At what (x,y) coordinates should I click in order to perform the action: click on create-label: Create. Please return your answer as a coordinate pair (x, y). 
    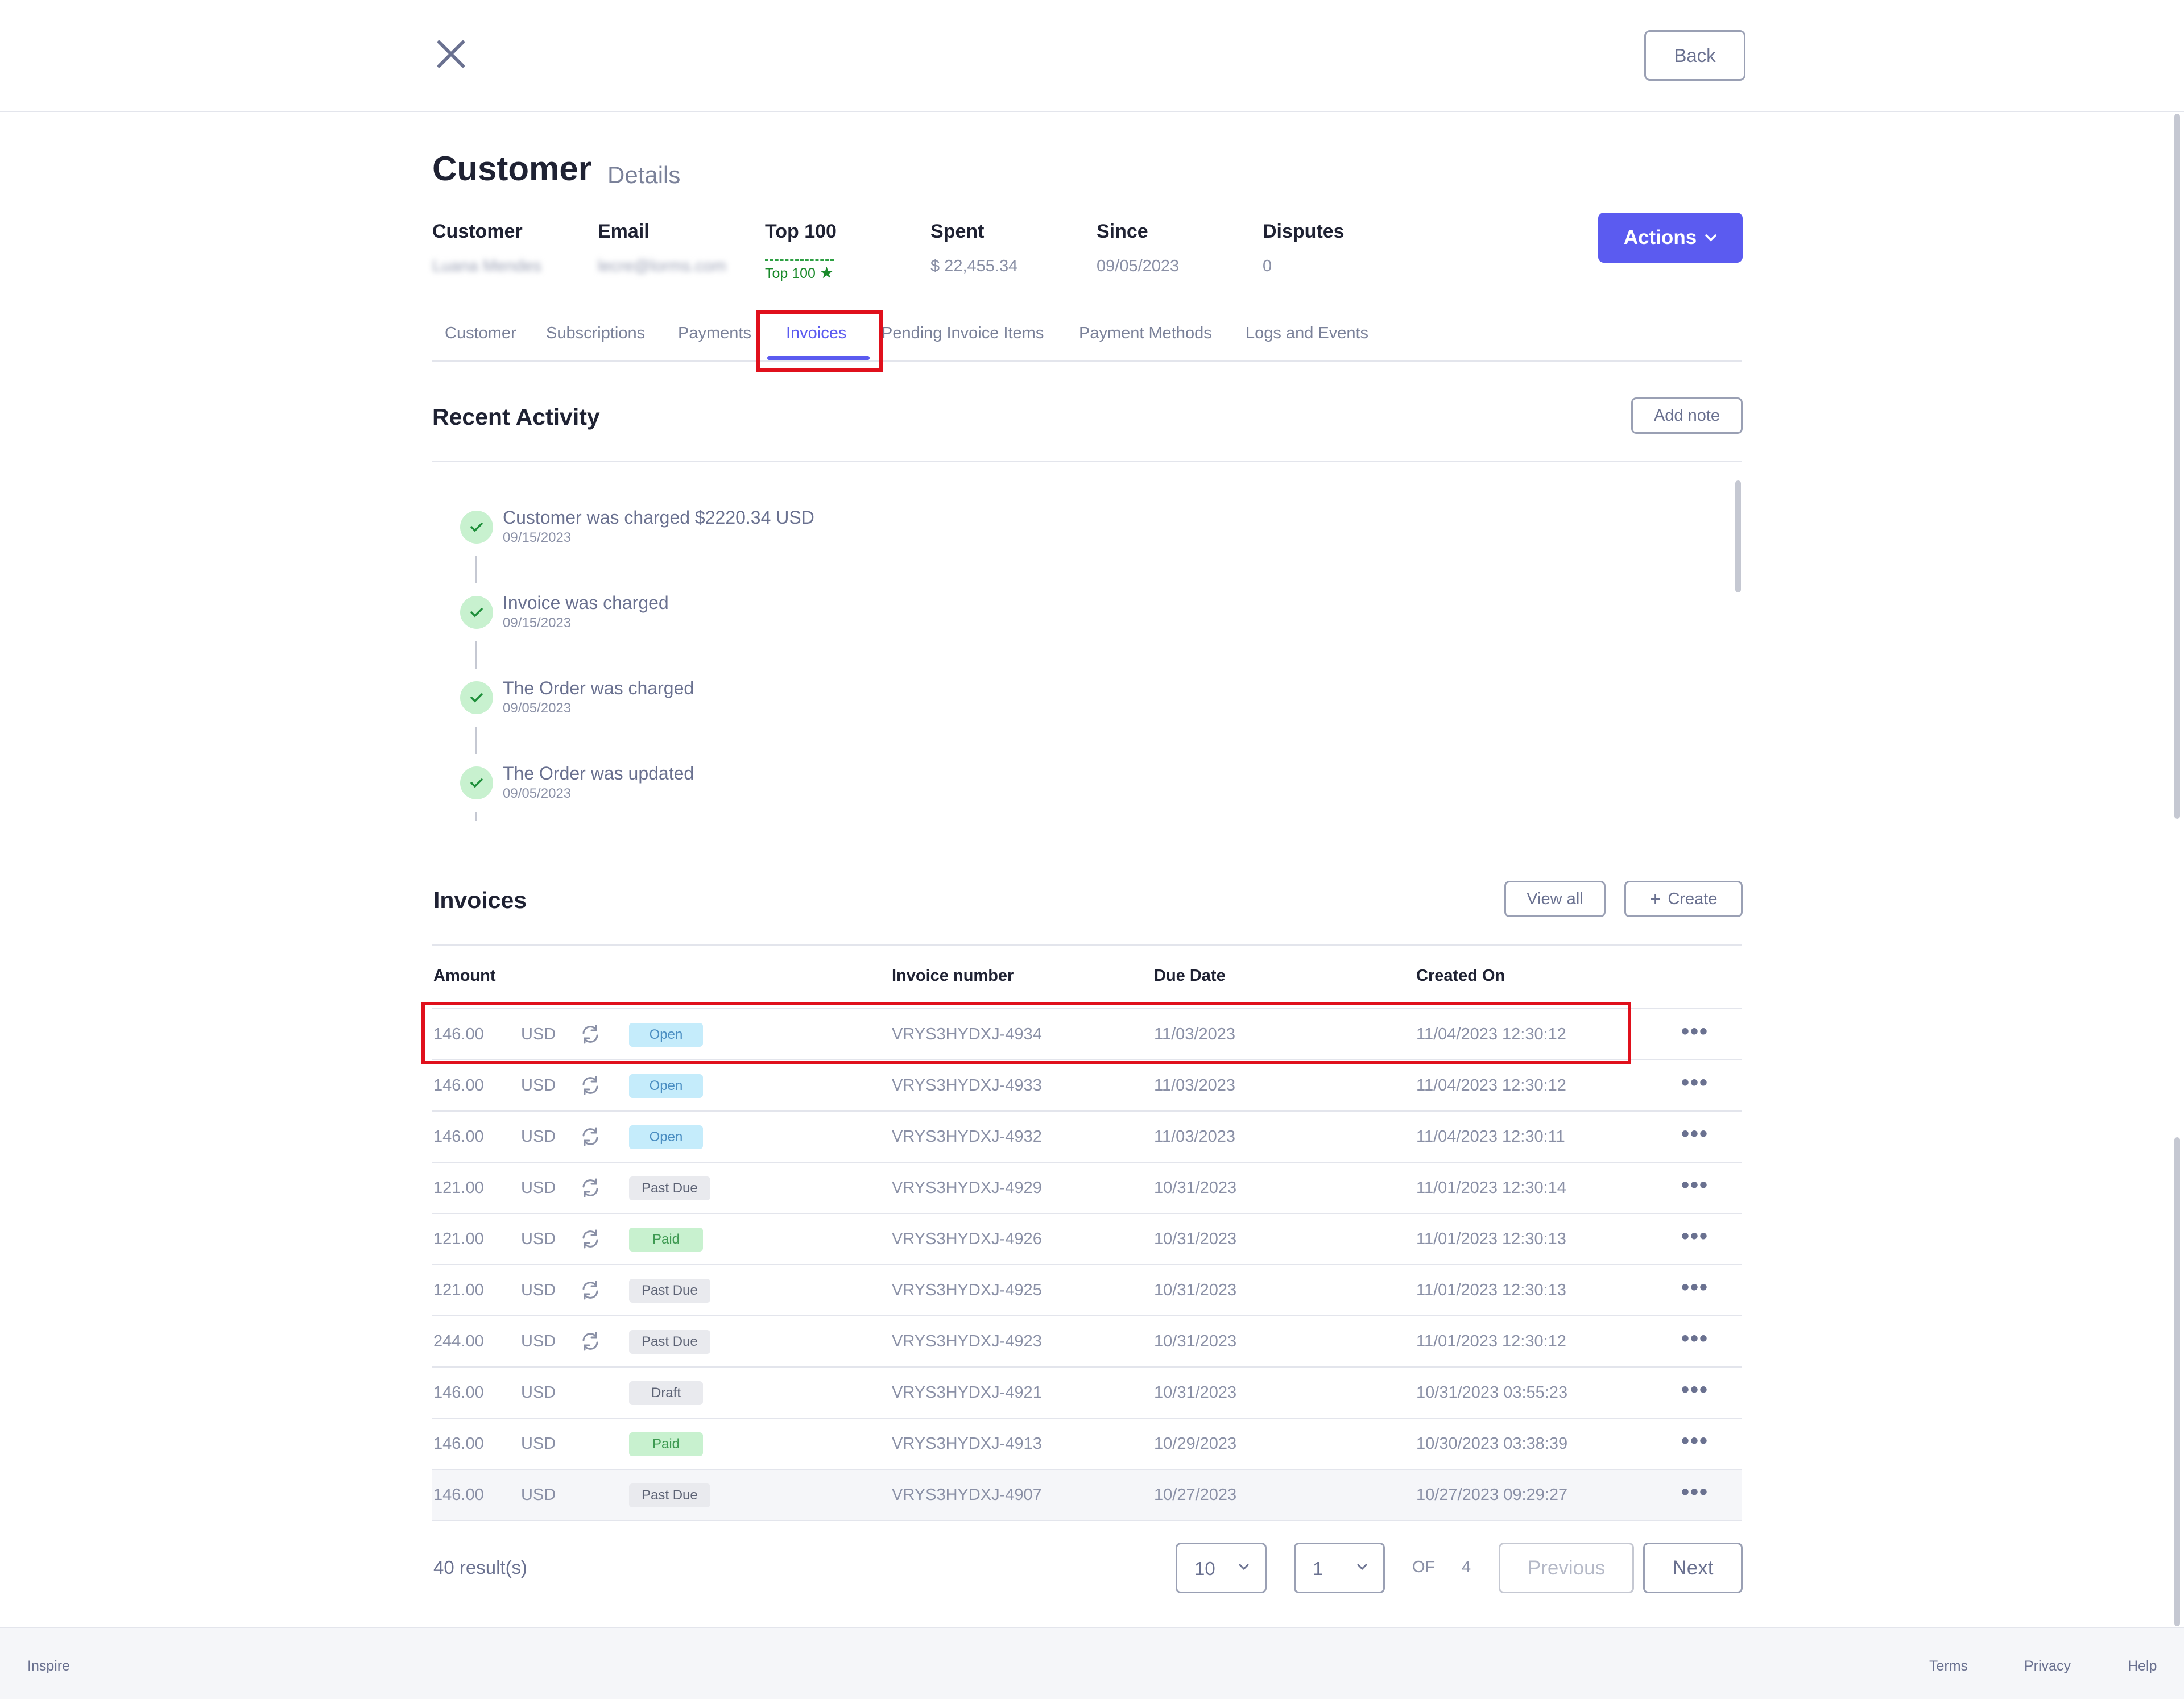
    Looking at the image, I should click on (1693, 898).